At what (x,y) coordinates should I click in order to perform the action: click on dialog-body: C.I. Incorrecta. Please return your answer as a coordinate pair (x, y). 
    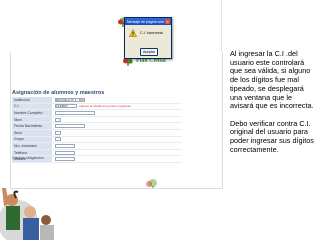
    Looking at the image, I should click on (148, 31).